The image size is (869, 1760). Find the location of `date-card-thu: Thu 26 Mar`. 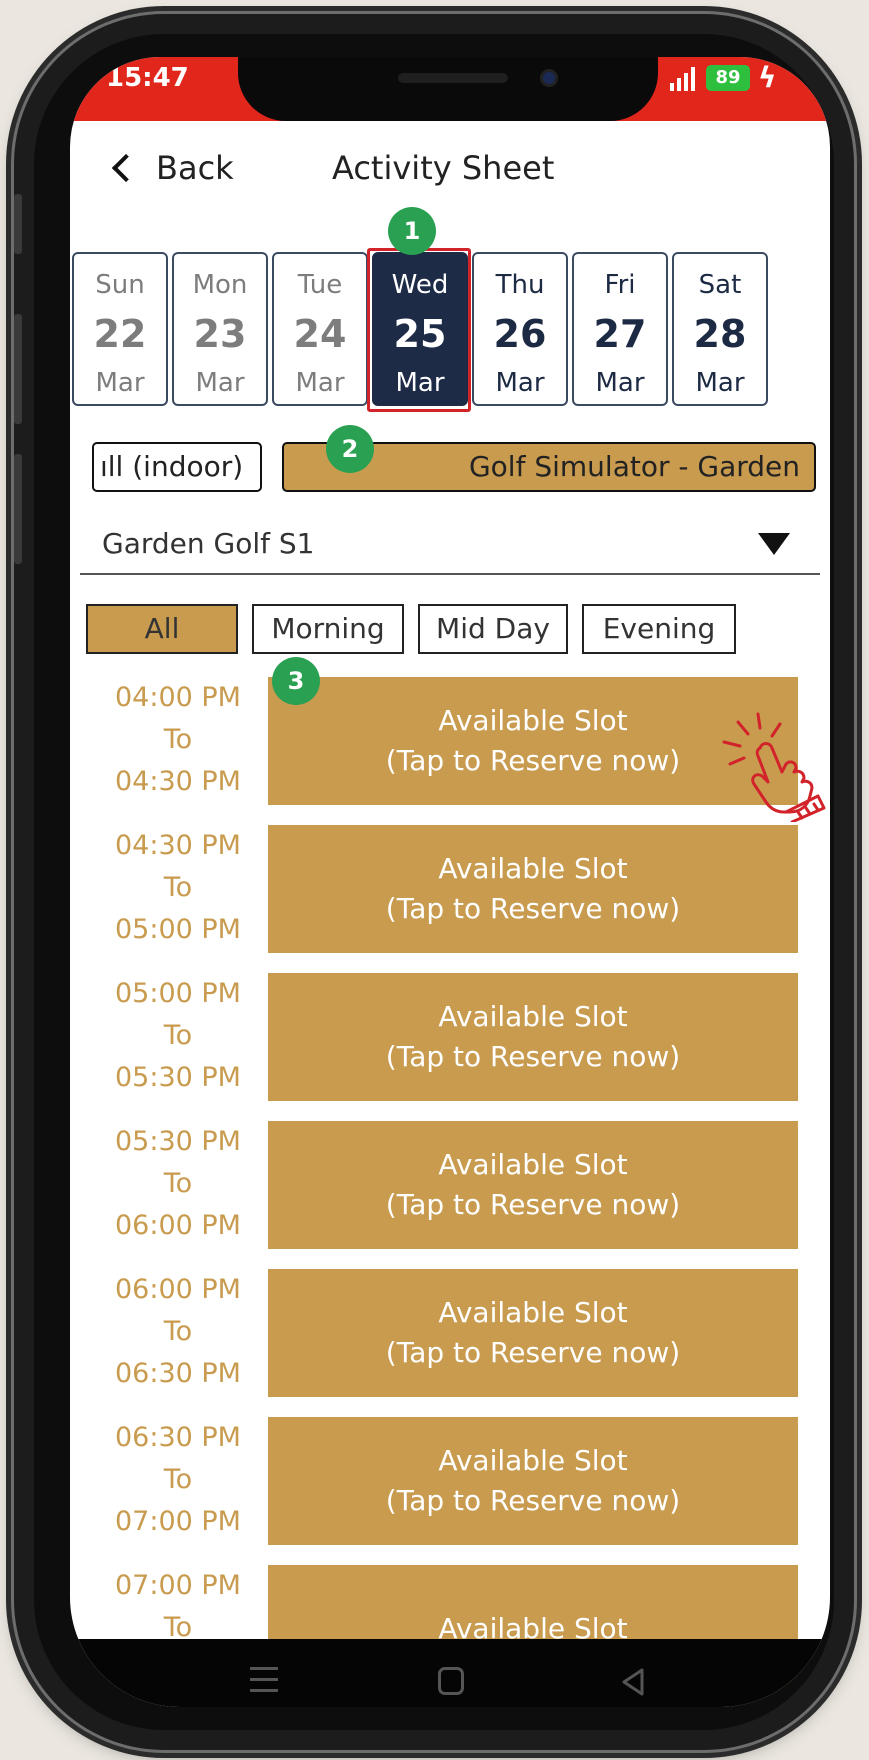

date-card-thu: Thu 26 Mar is located at coordinates (520, 329).